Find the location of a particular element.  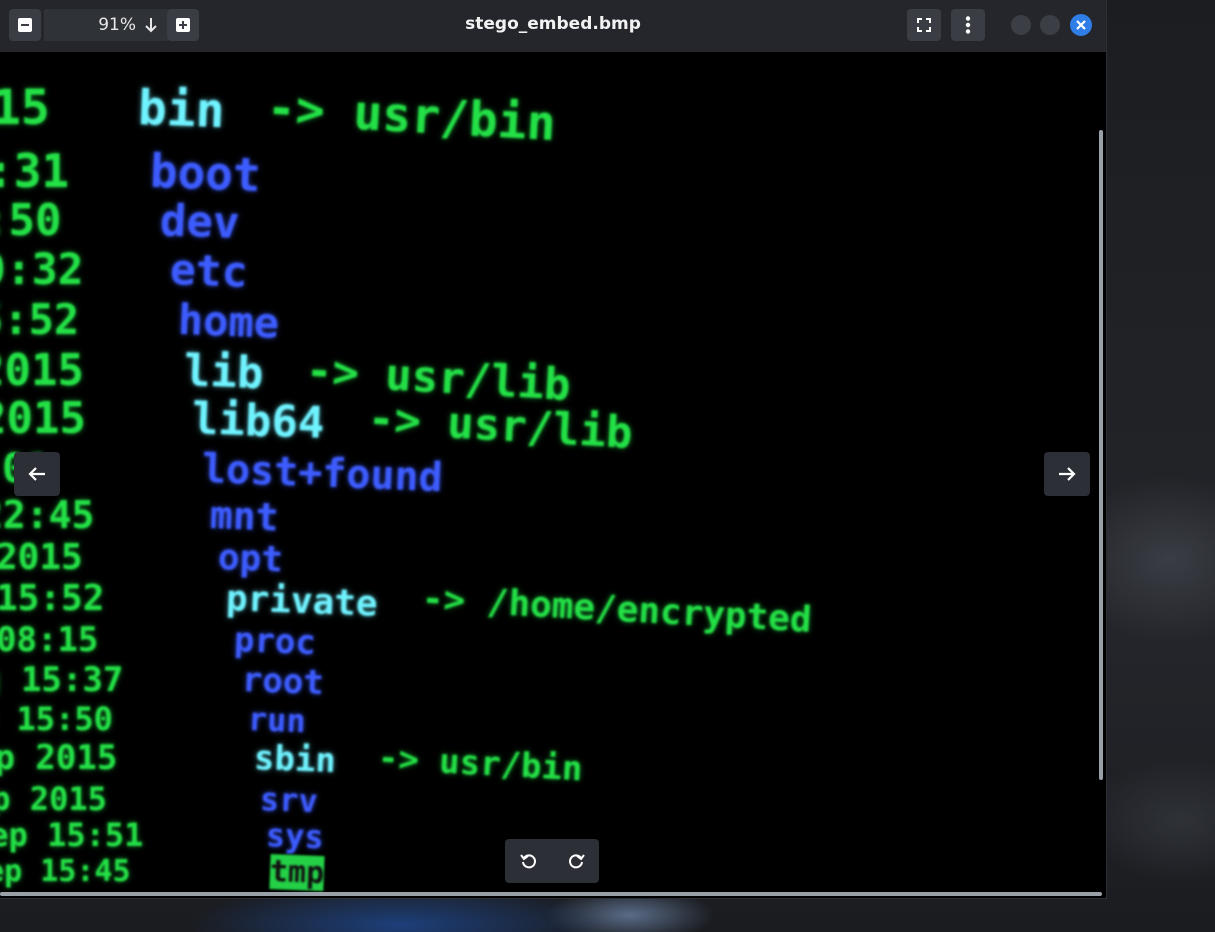

terminal-filename: mnt is located at coordinates (244, 516).